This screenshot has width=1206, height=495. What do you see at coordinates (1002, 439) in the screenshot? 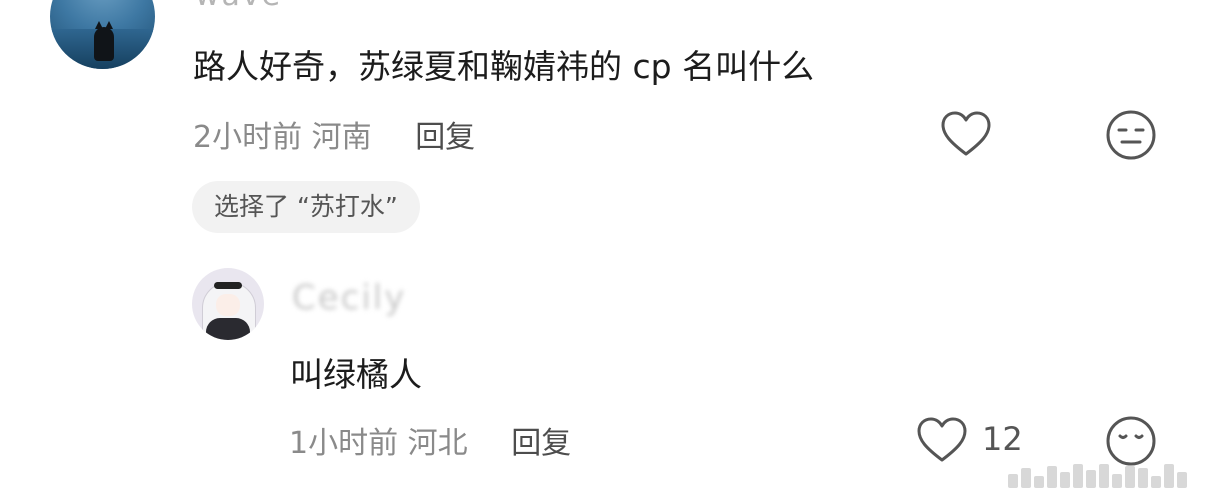
I see `like-count: 12` at bounding box center [1002, 439].